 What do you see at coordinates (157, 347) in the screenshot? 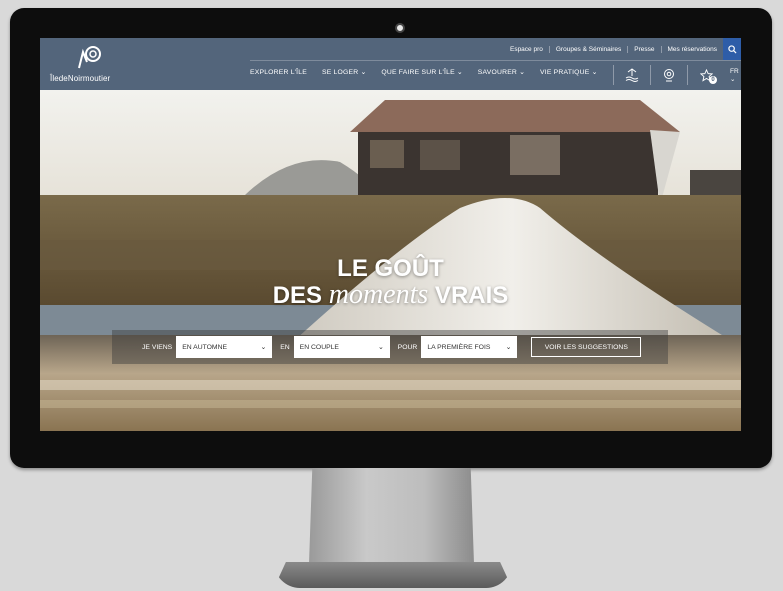
I see `label-je-viens: JE VIENS` at bounding box center [157, 347].